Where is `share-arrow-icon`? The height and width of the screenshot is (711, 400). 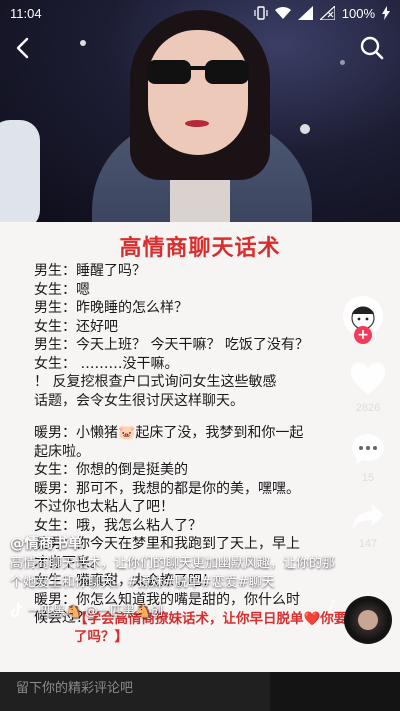 share-arrow-icon is located at coordinates (368, 517).